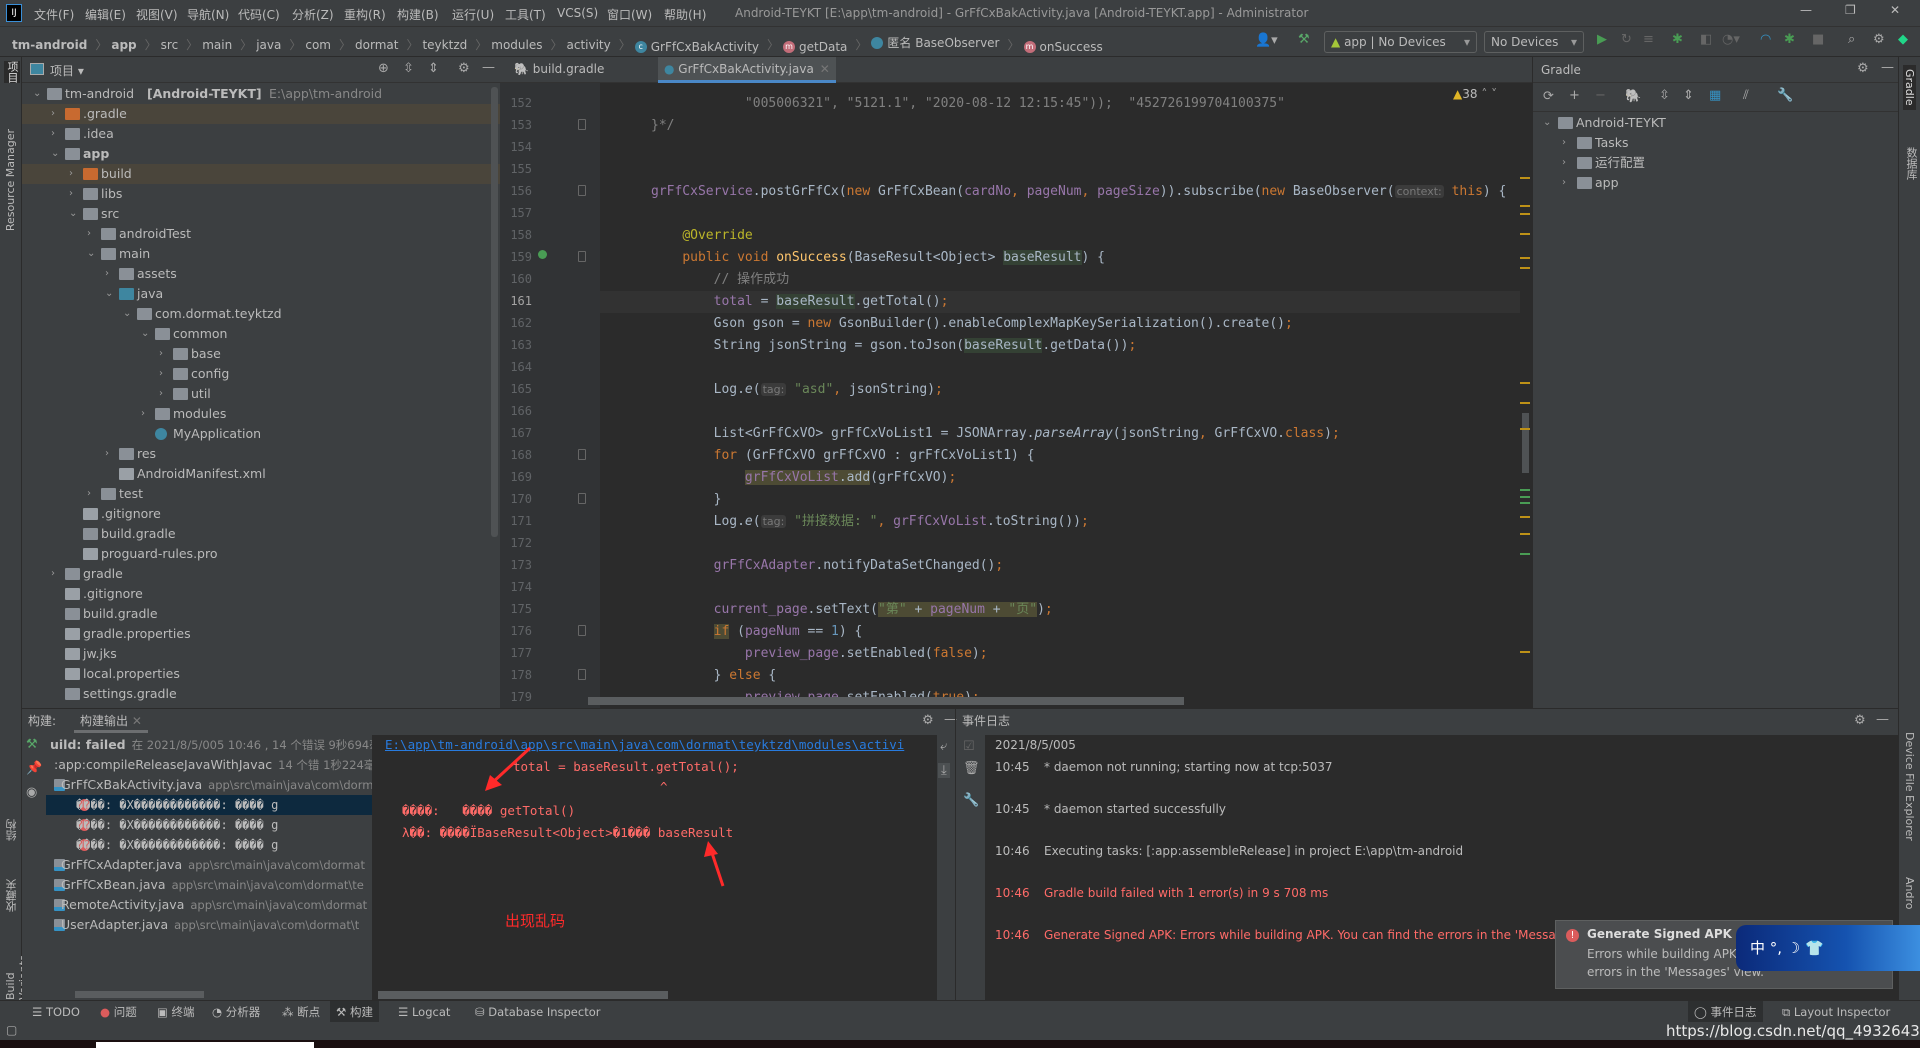 This screenshot has width=1920, height=1048. What do you see at coordinates (1716, 123) in the screenshot?
I see `gradle-tree-item: ⌄ Android-TEYKT` at bounding box center [1716, 123].